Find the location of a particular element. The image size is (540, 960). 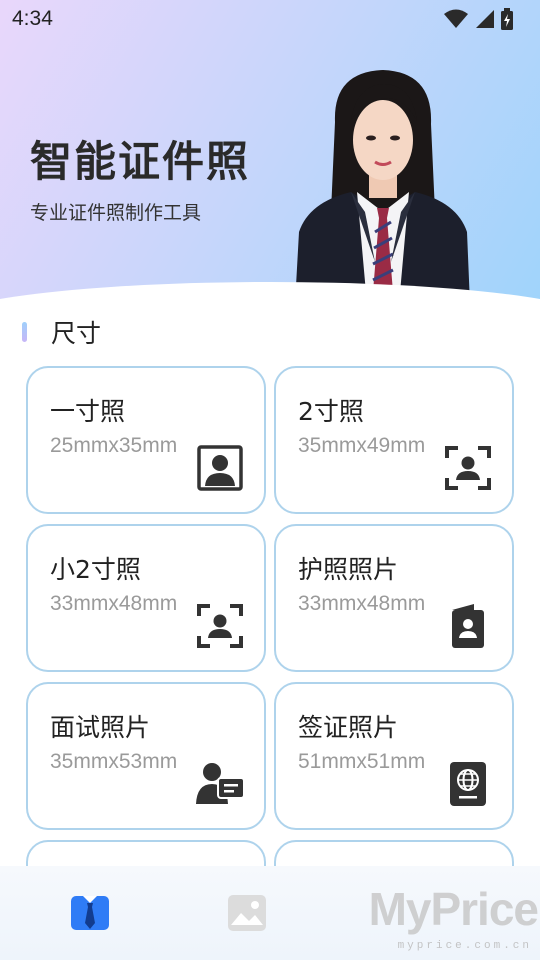

status-icons is located at coordinates (479, 19).